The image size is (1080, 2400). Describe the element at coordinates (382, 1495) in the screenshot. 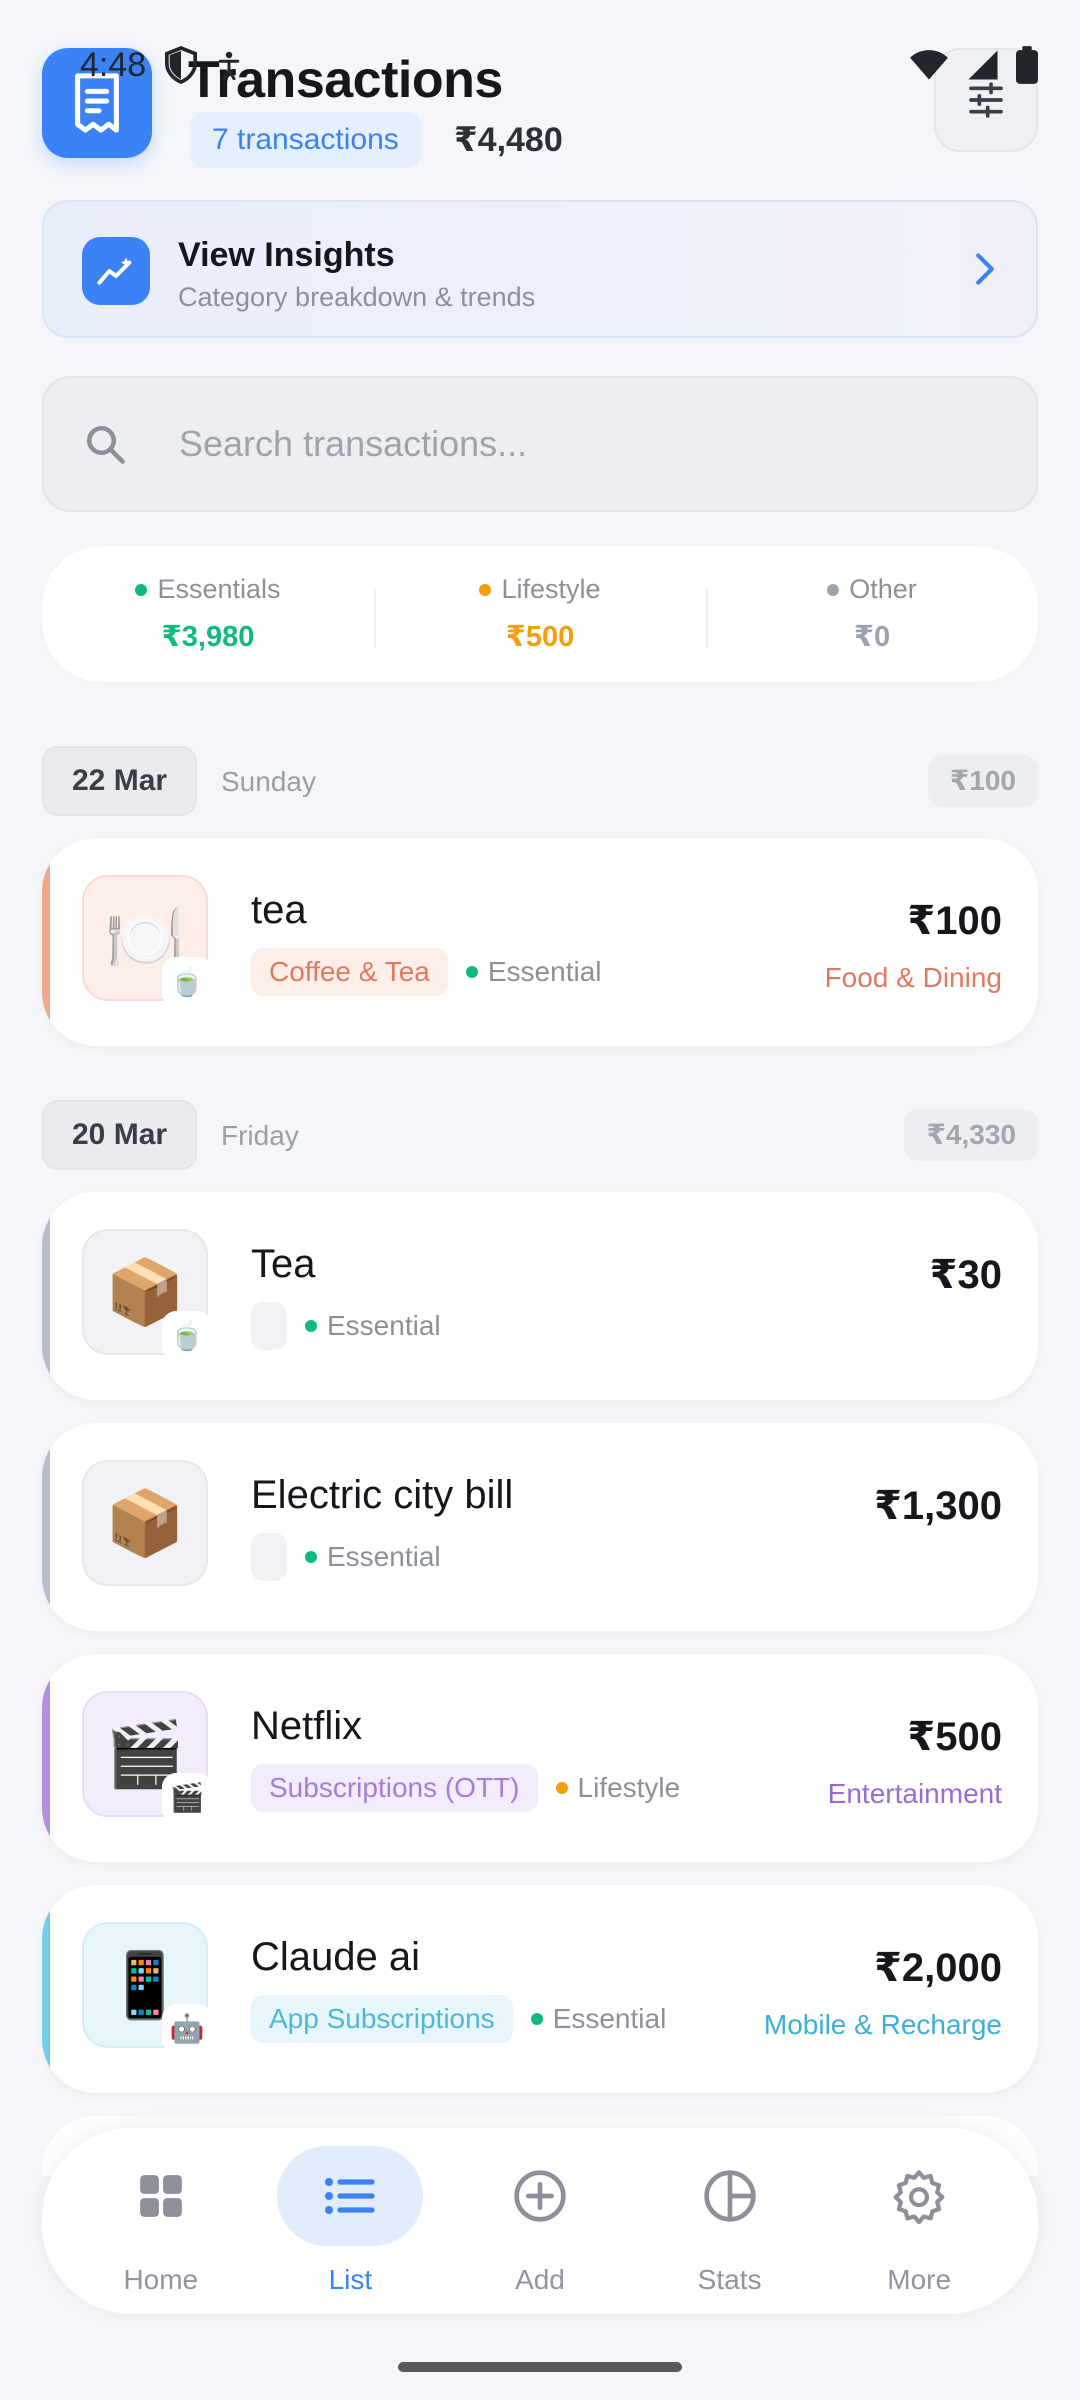

I see `transaction-name: Electric city bill` at that location.